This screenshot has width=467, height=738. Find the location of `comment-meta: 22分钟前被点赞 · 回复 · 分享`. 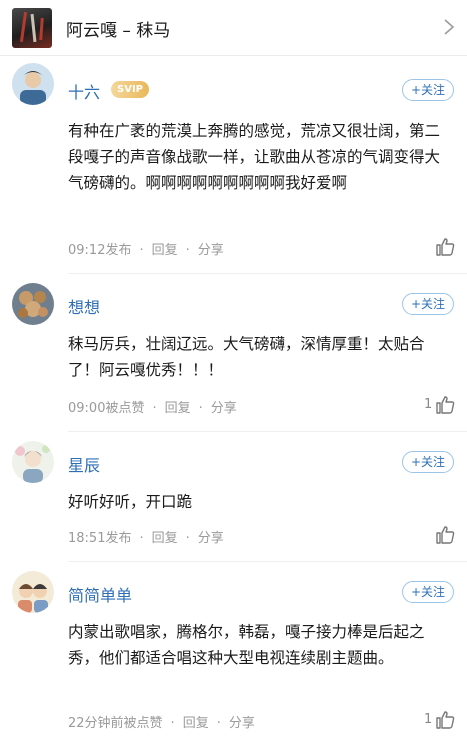

comment-meta: 22分钟前被点赞 · 回复 · 分享 is located at coordinates (161, 721).